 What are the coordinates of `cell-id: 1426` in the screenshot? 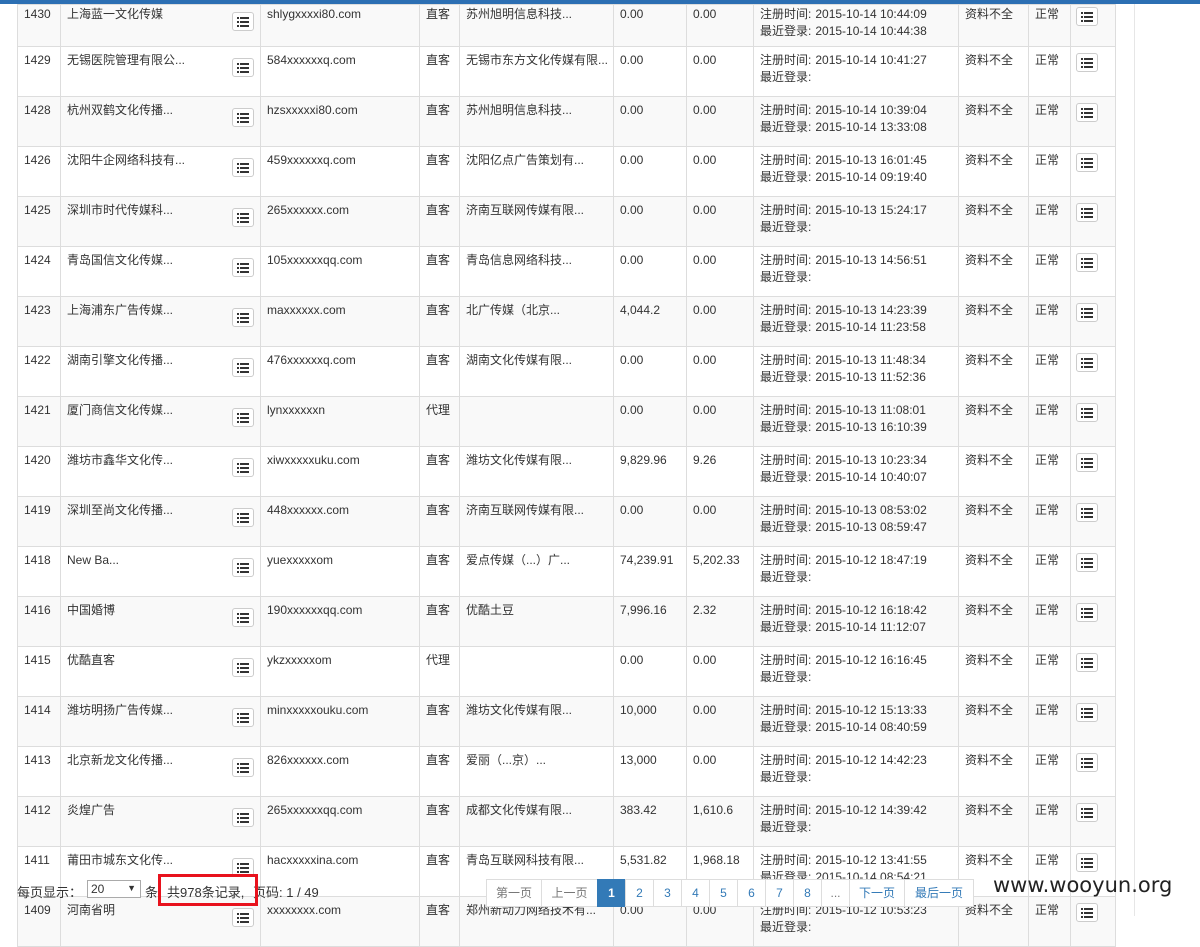 It's located at (39, 171).